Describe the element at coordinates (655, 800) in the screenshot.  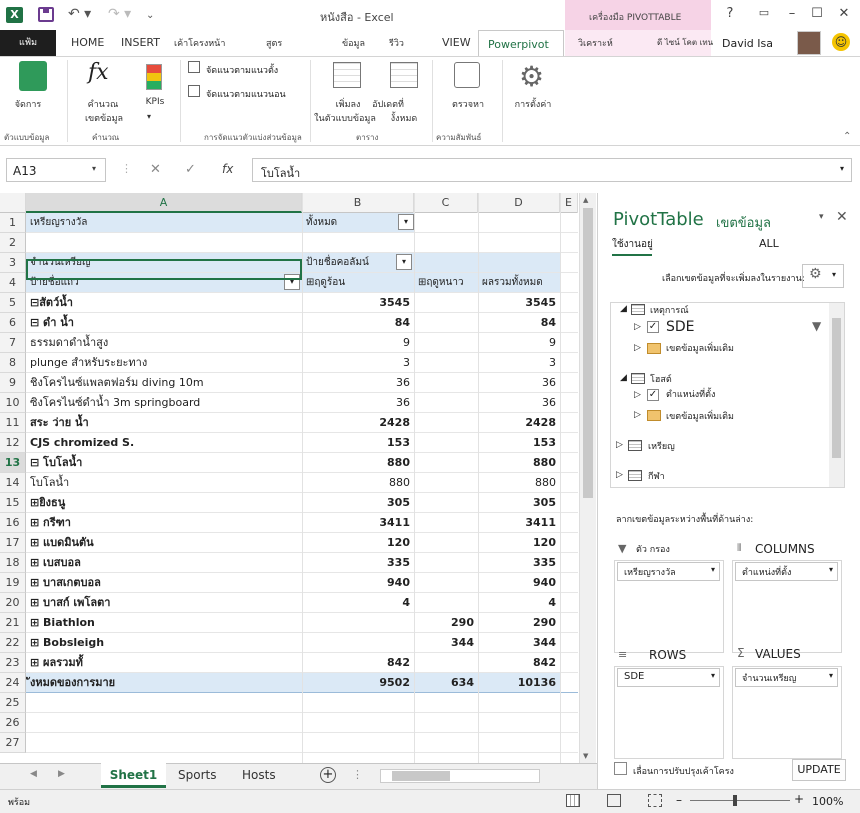
I see `page-break-view-icon` at that location.